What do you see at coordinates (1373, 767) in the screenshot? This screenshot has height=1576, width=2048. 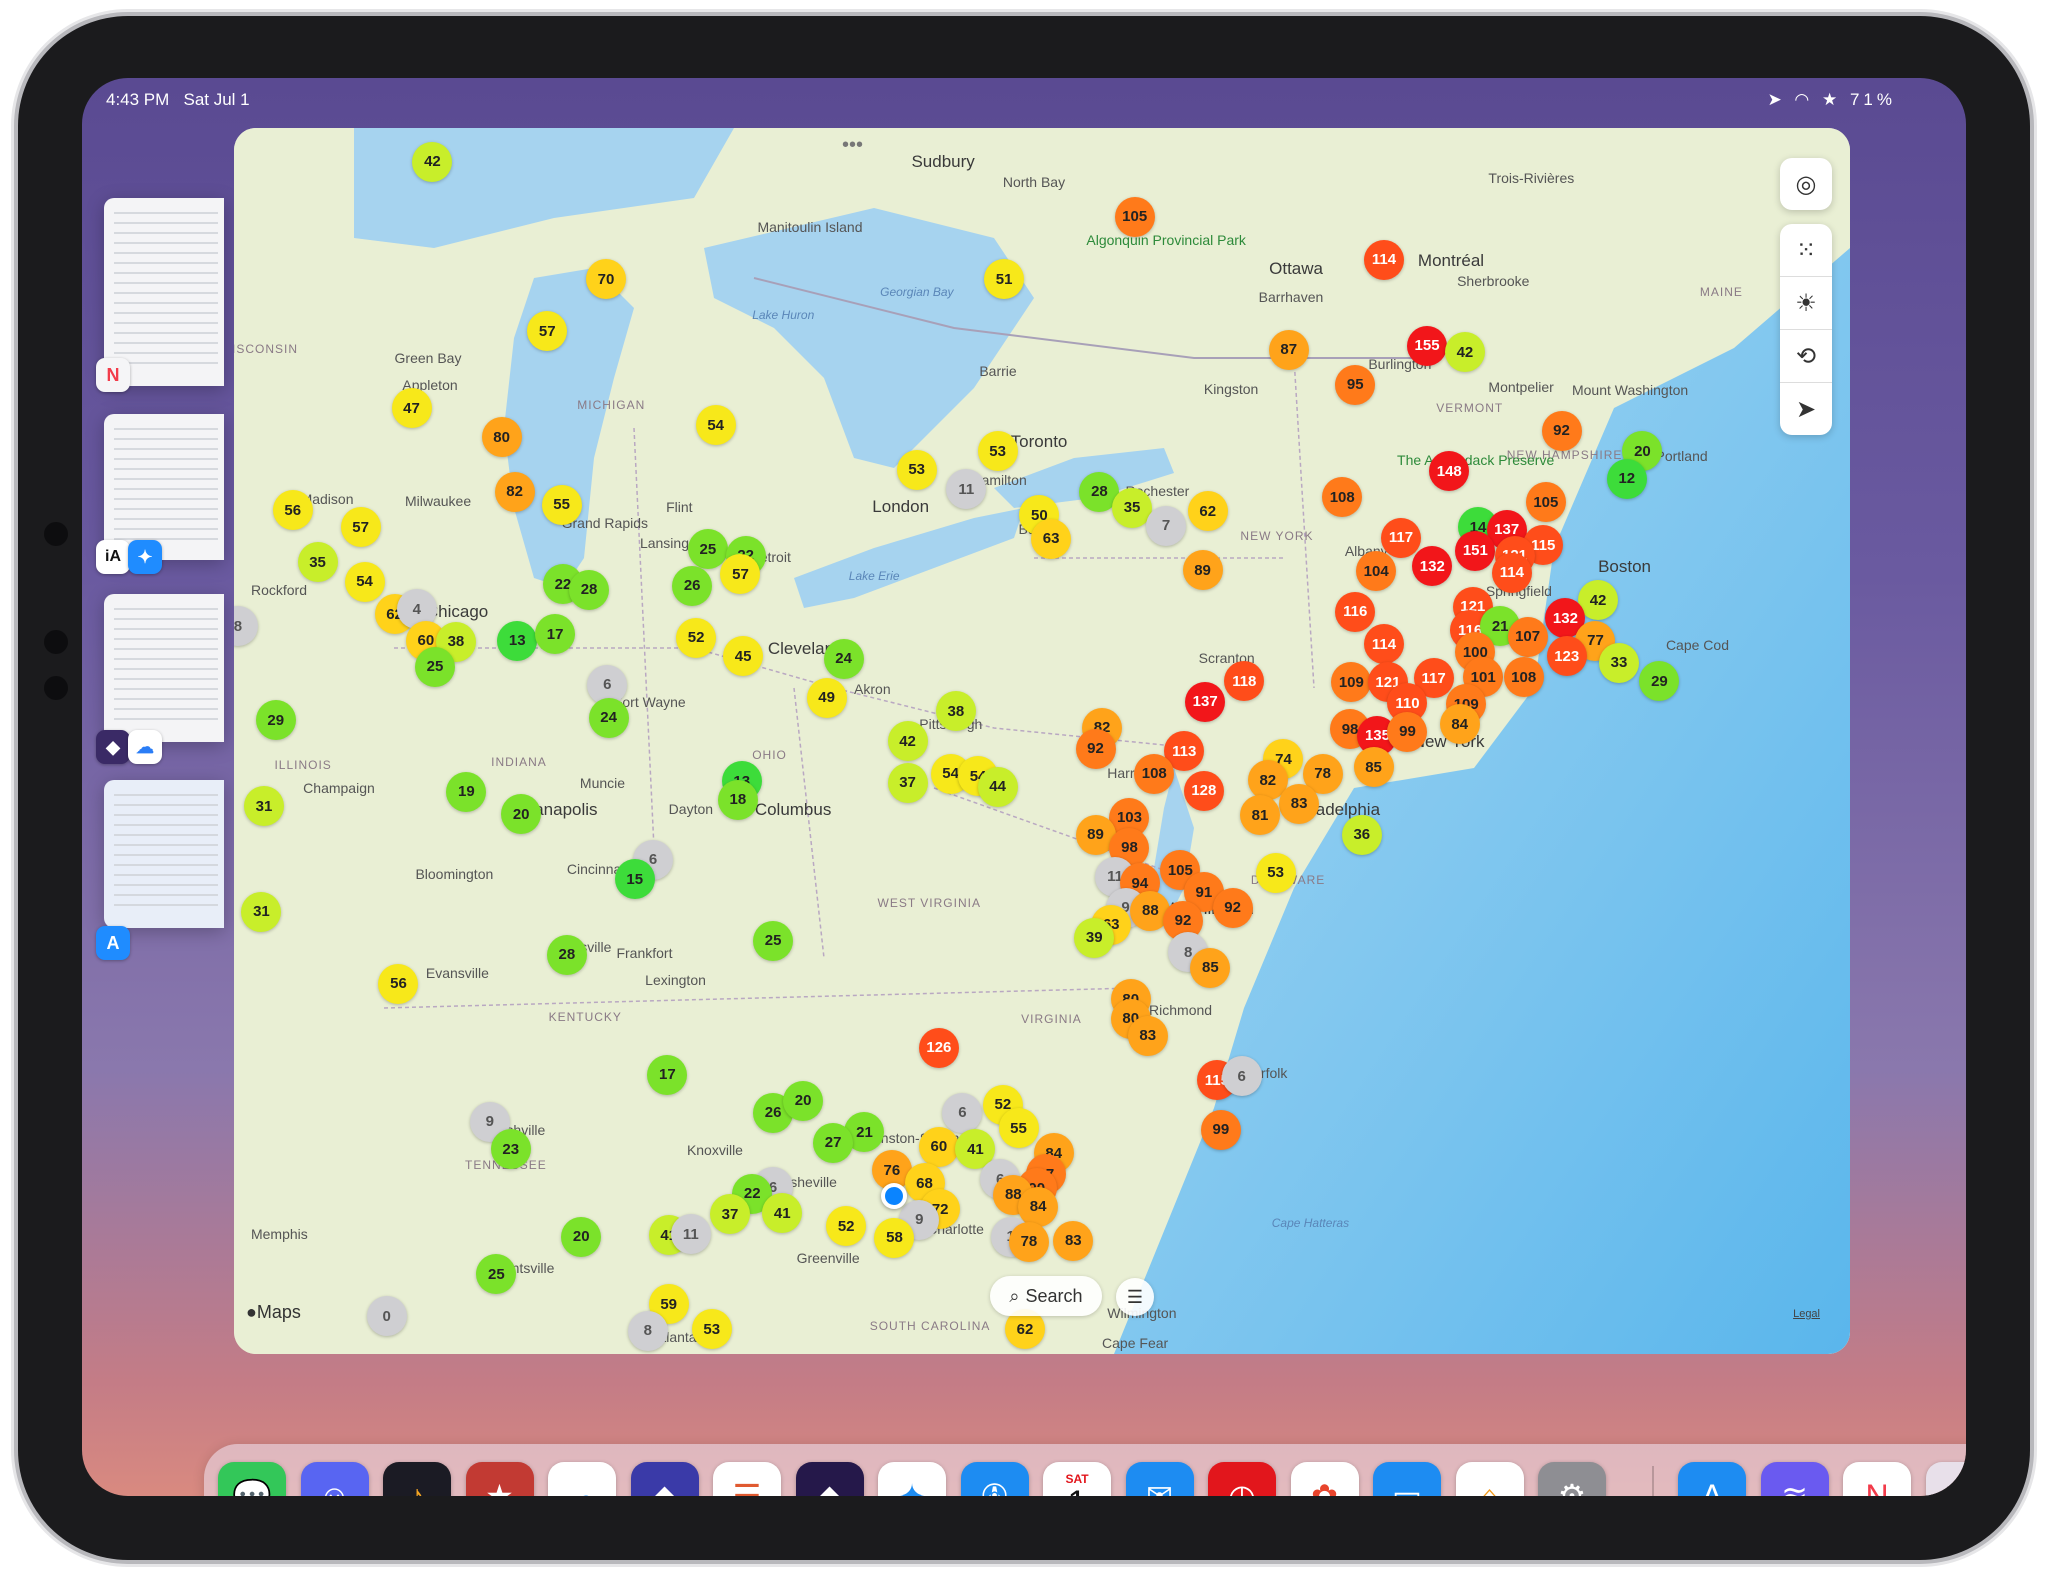 I see `aqi-marker: 85` at bounding box center [1373, 767].